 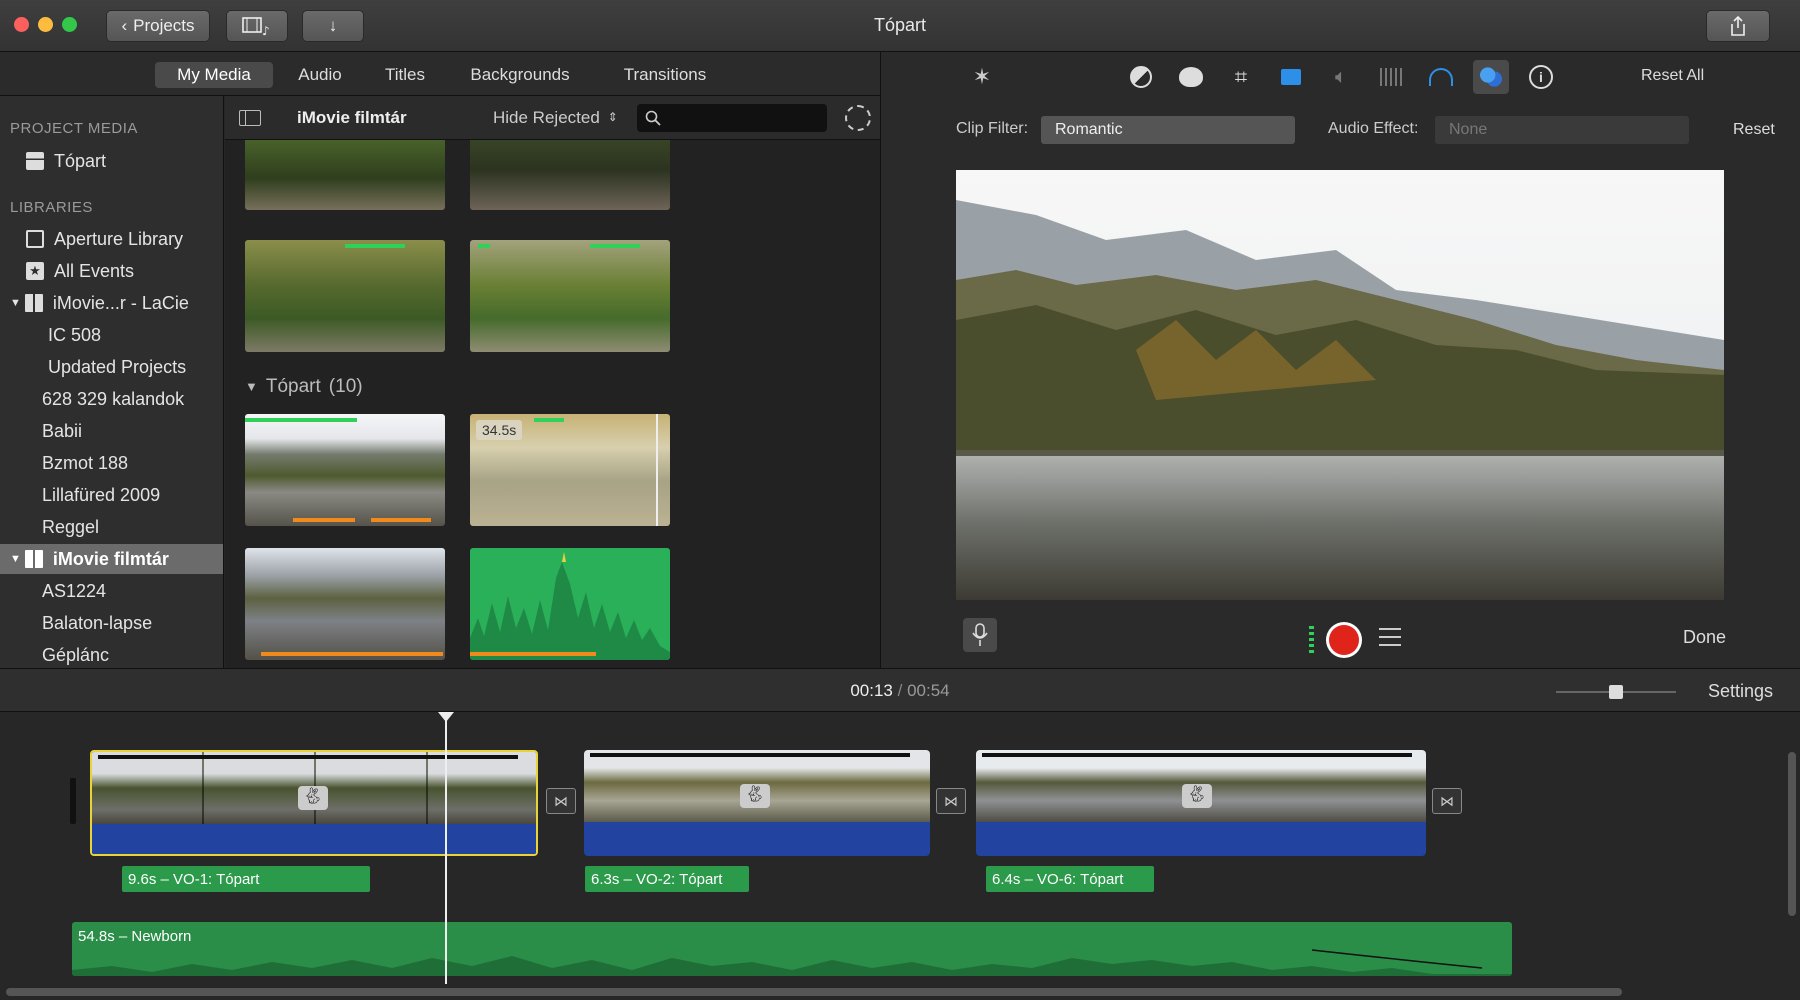 I want to click on record-button-icon, so click(x=1344, y=640).